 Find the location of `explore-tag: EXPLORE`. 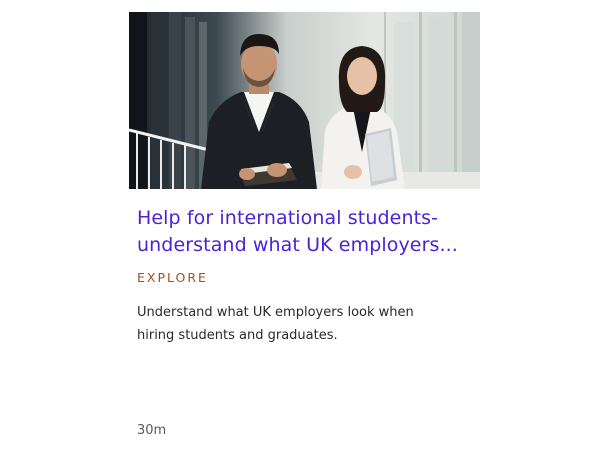

explore-tag: EXPLORE is located at coordinates (172, 277).